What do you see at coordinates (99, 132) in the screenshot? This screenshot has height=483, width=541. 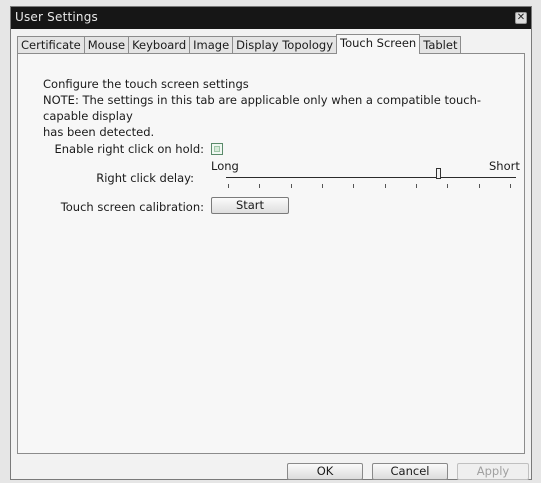 I see `intro-line-3: has been detected.` at bounding box center [99, 132].